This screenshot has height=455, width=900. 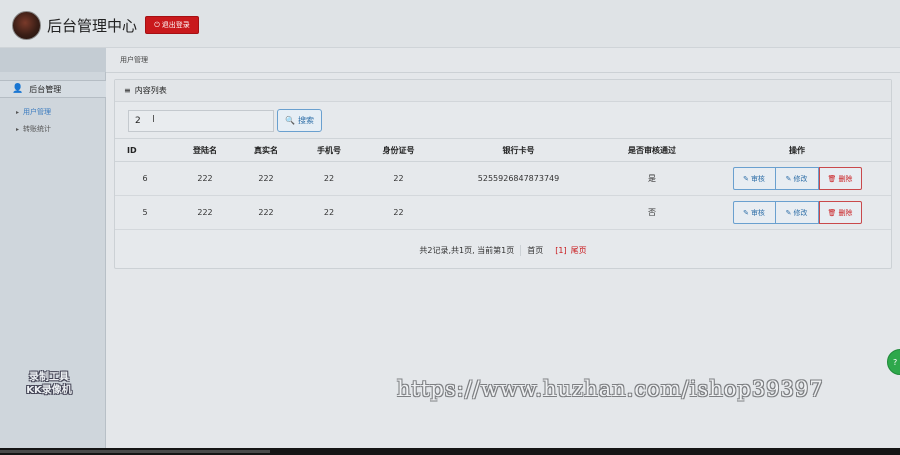 I want to click on pagination: 共2记录,共1页, 当前第1页 首页 [1] 尾页, so click(x=503, y=250).